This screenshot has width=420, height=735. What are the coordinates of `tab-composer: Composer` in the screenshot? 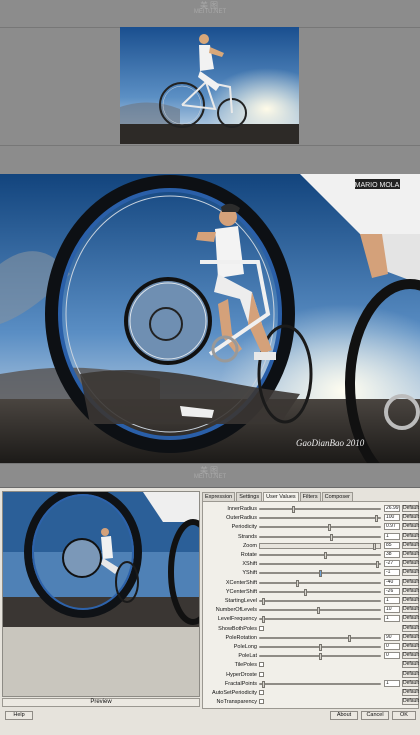 It's located at (337, 496).